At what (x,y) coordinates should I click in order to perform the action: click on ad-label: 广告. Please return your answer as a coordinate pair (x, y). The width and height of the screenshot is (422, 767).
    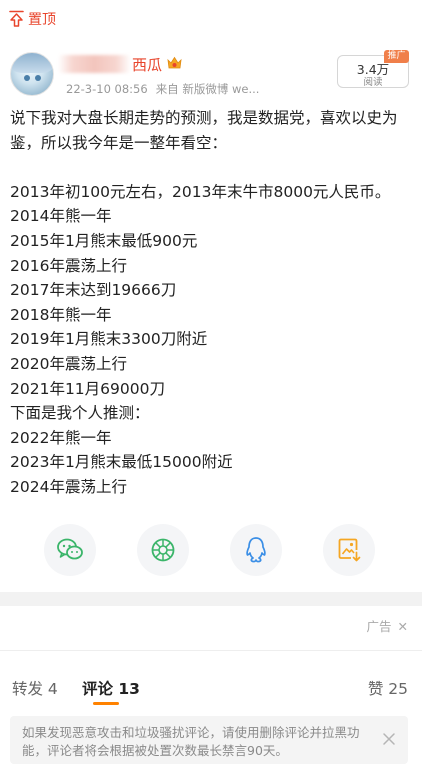
    Looking at the image, I should click on (379, 626).